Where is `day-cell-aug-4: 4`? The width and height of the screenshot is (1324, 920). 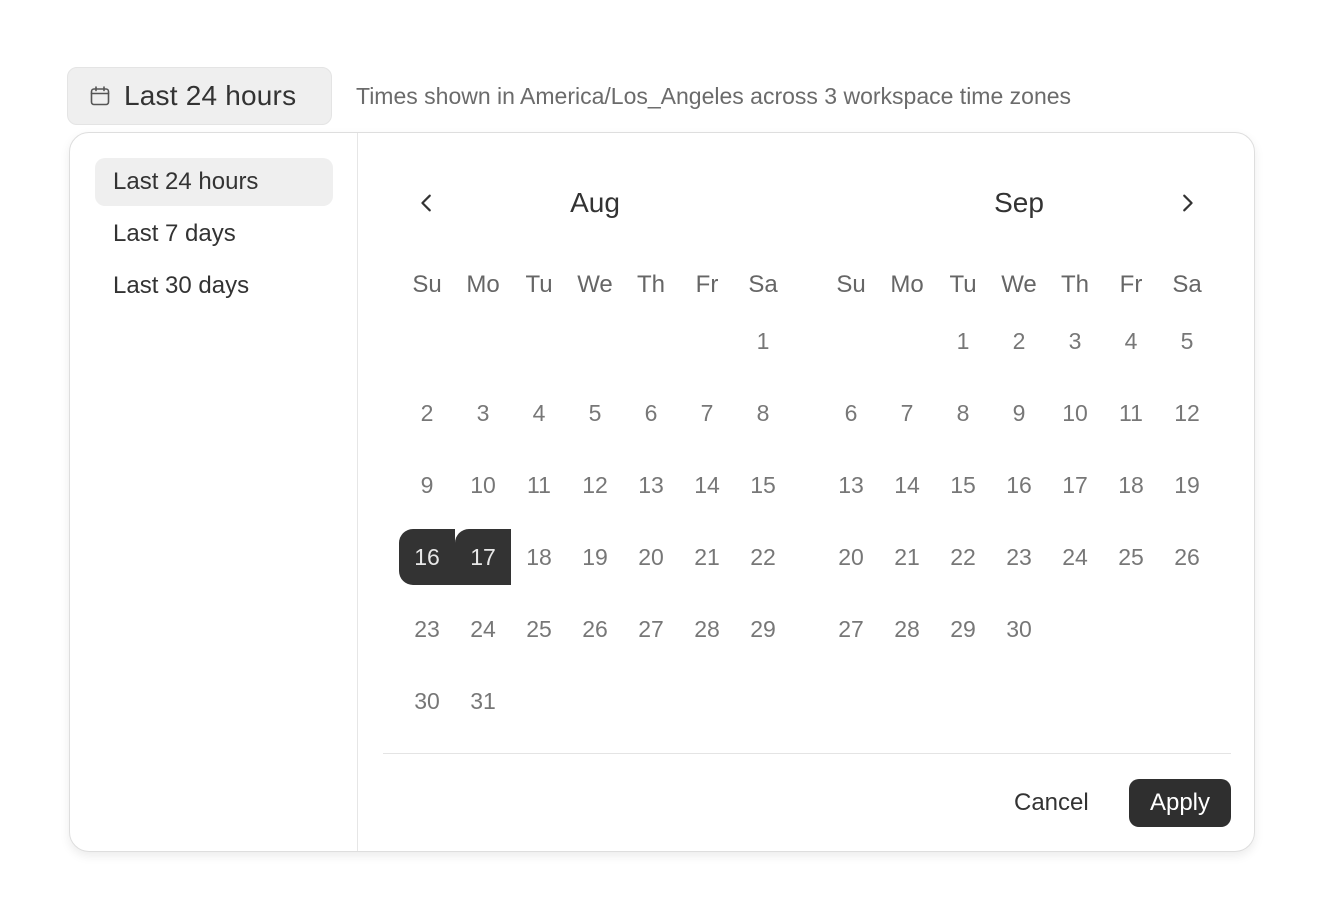
day-cell-aug-4: 4 is located at coordinates (539, 413).